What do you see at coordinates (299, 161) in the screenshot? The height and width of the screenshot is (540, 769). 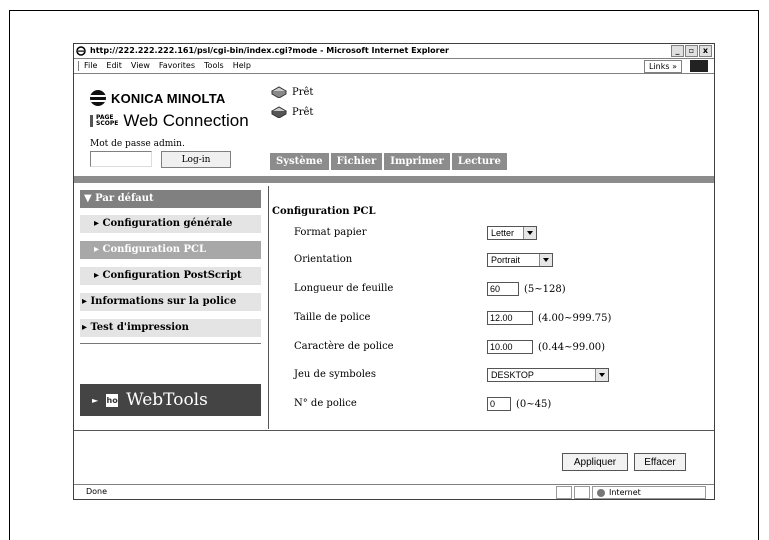 I see `tab-systeme: Système` at bounding box center [299, 161].